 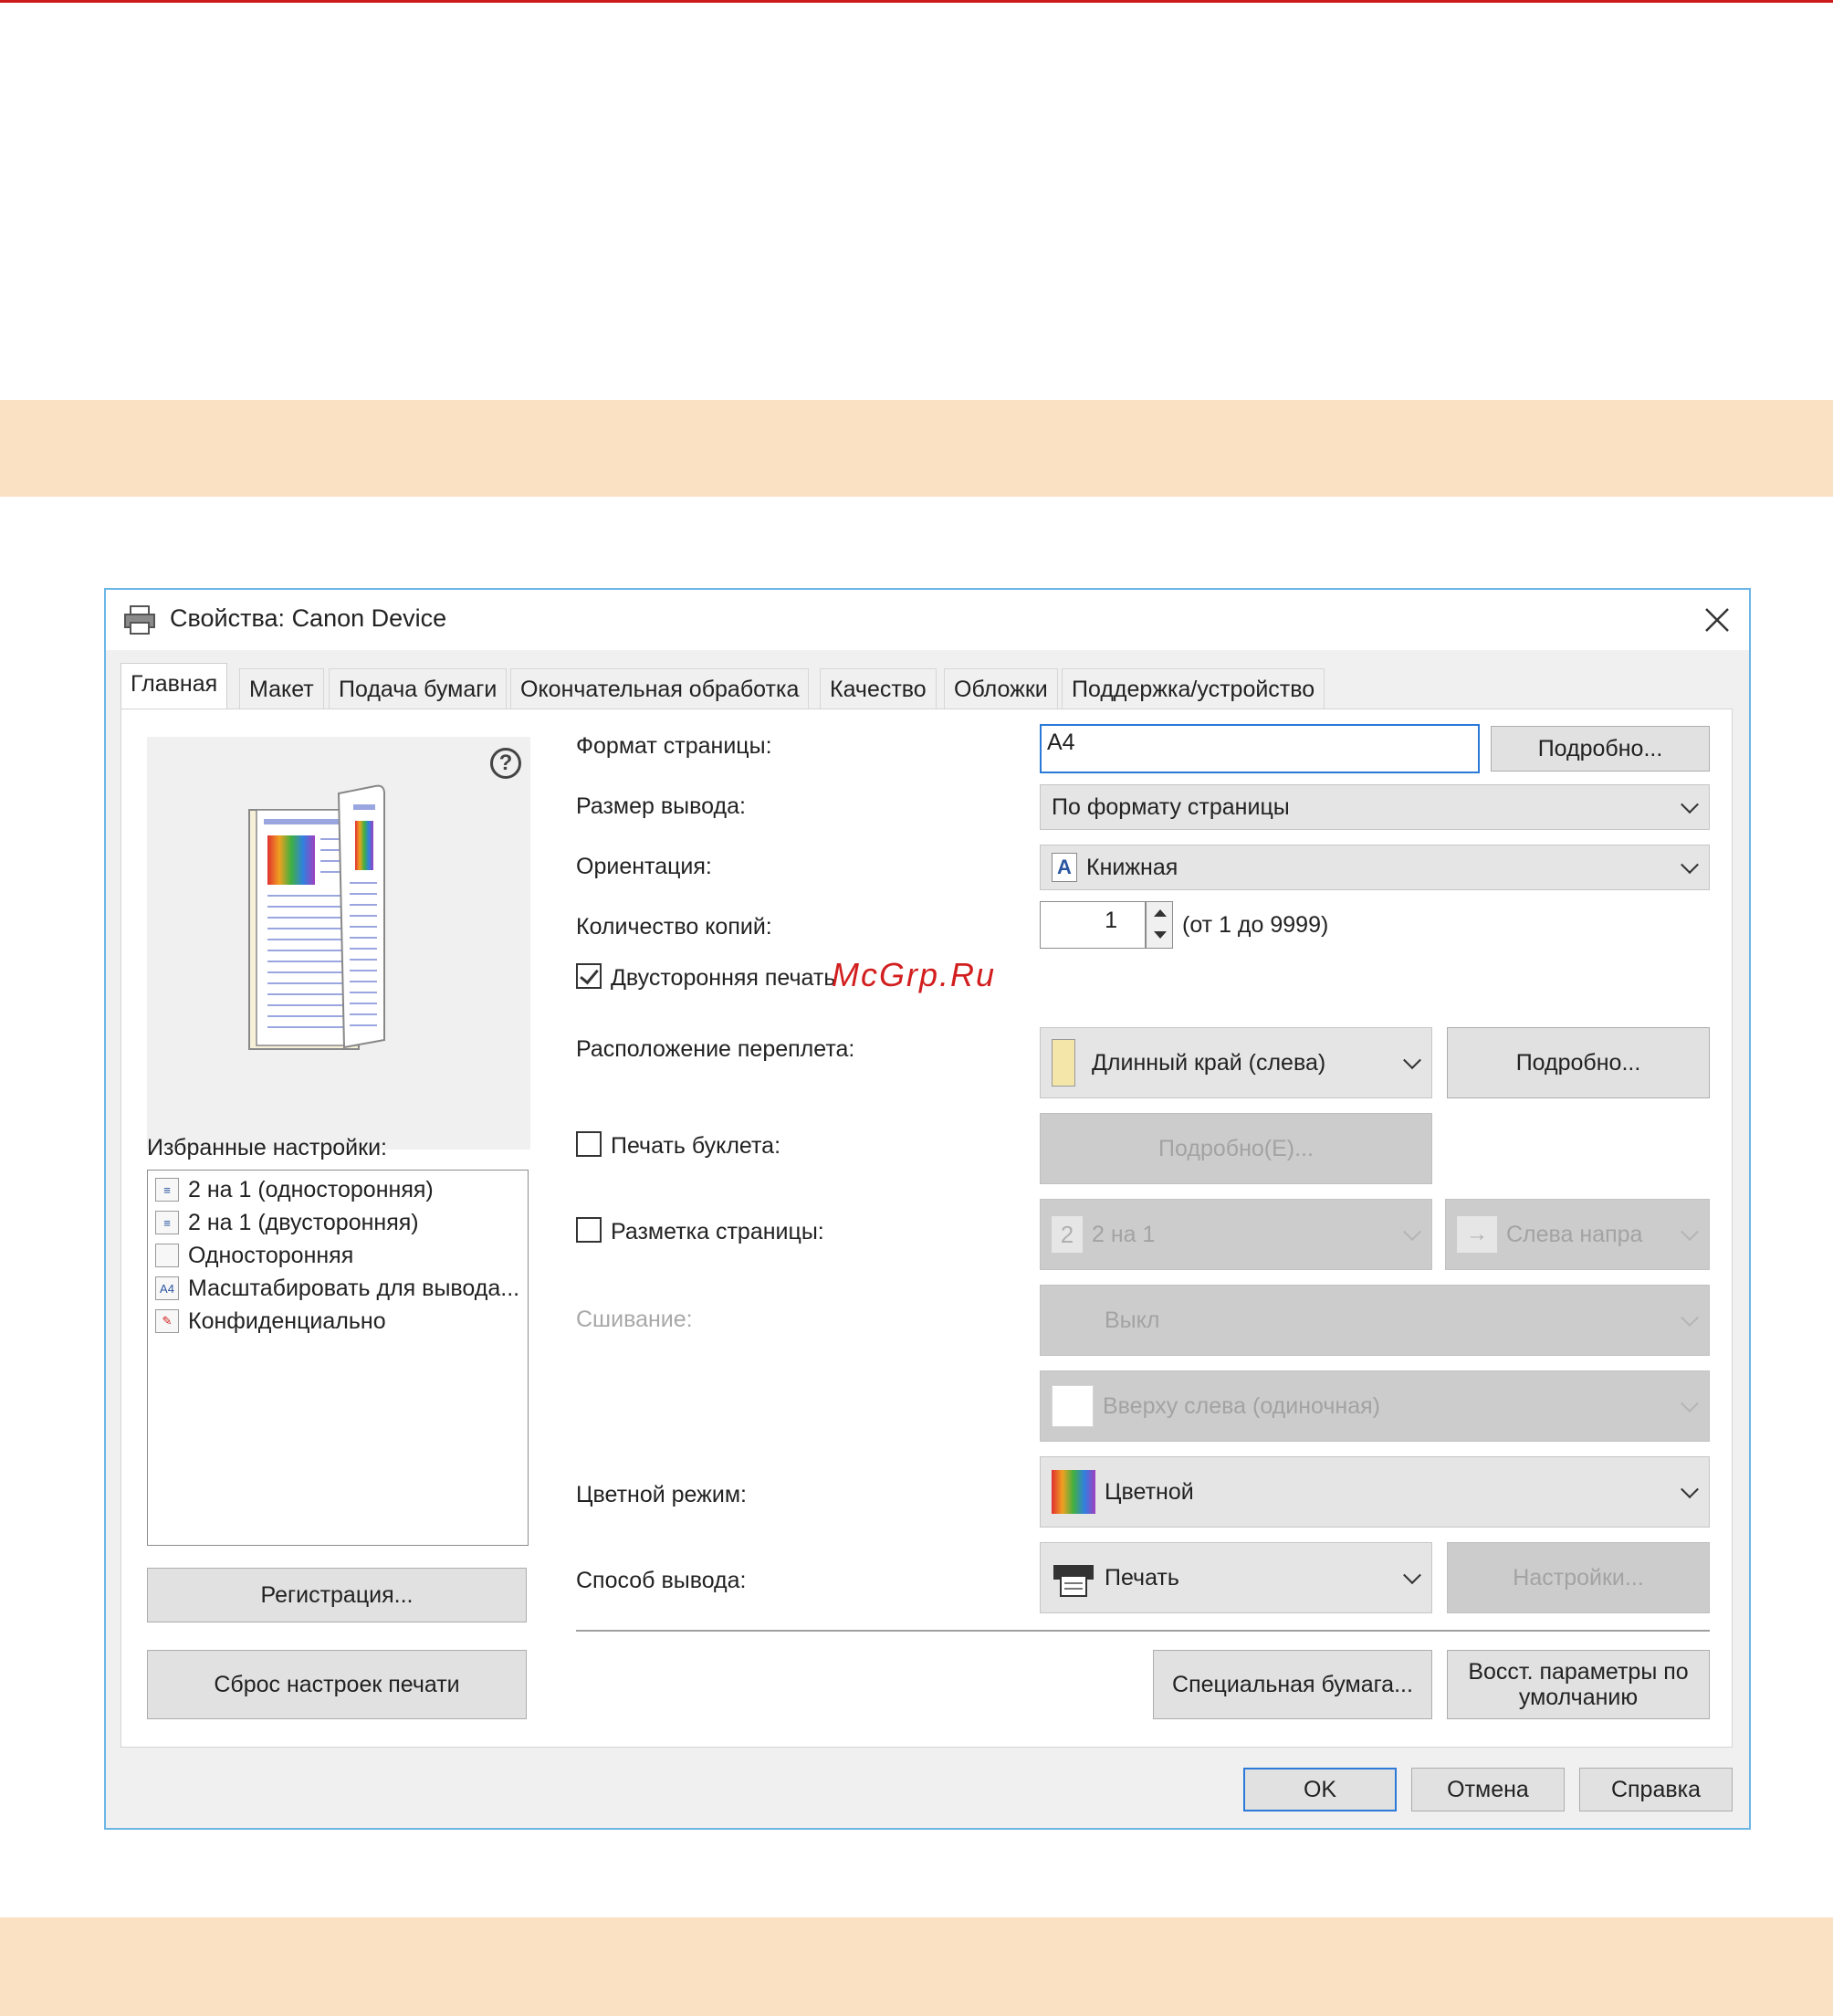 What do you see at coordinates (167, 1255) in the screenshot?
I see `single-sided-icon` at bounding box center [167, 1255].